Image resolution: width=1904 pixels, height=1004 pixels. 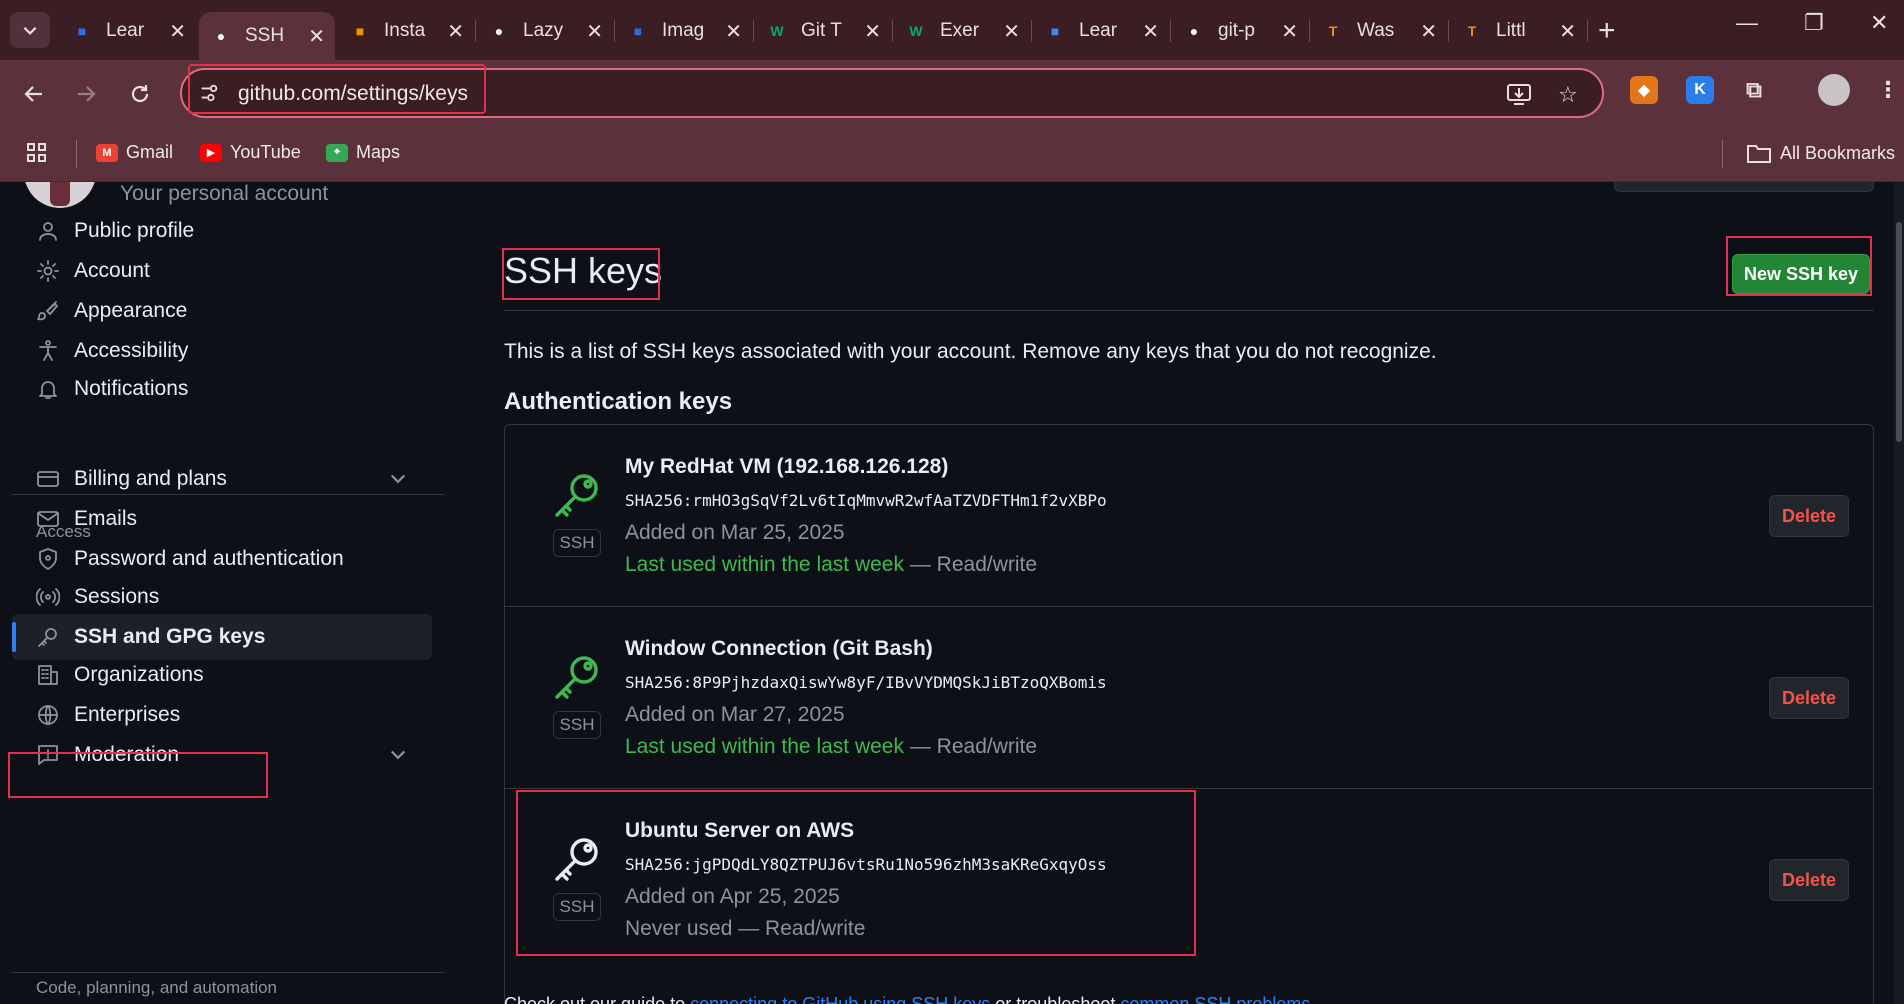 What do you see at coordinates (267, 36) in the screenshot?
I see `browser-tab: ● SSH ✕` at bounding box center [267, 36].